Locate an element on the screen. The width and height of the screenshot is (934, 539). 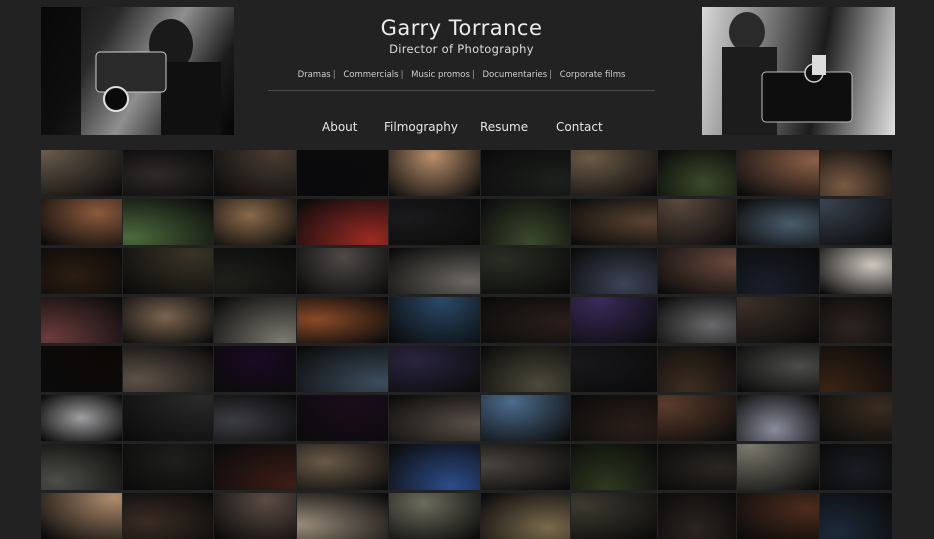
genre-link-corporate-films: Corporate films is located at coordinates (593, 75).